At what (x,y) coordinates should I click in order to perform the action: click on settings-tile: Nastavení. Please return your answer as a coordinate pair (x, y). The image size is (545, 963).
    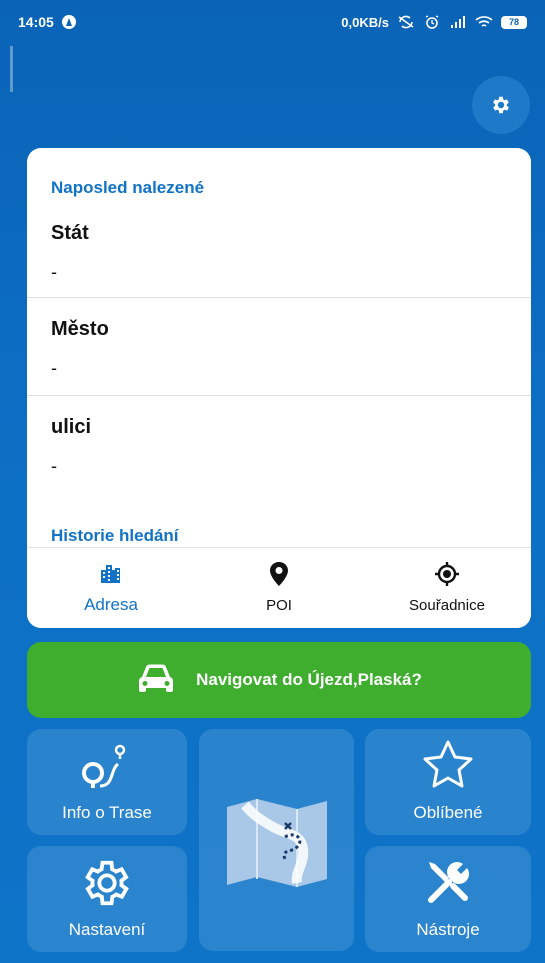
    Looking at the image, I should click on (107, 899).